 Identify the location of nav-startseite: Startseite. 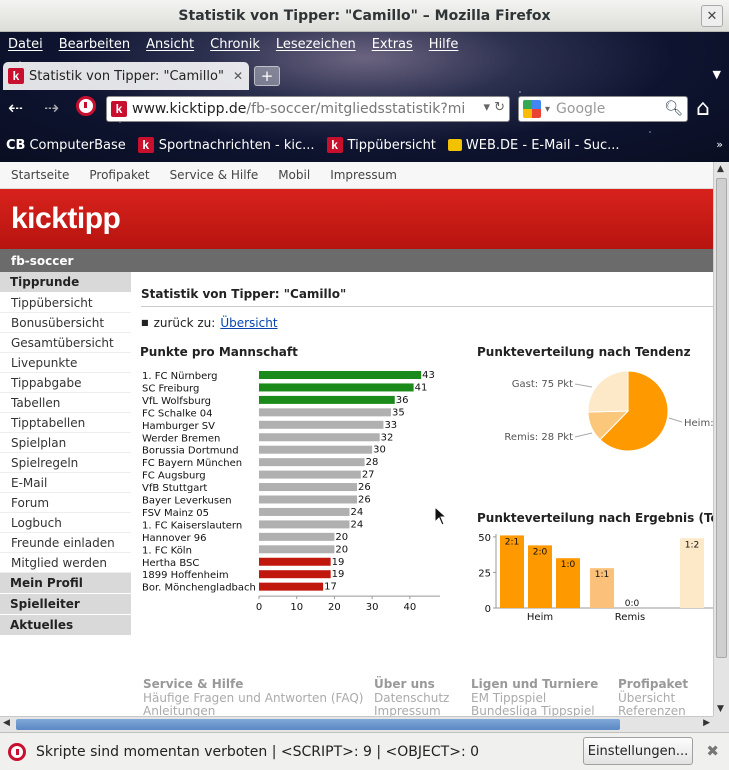
(40, 175).